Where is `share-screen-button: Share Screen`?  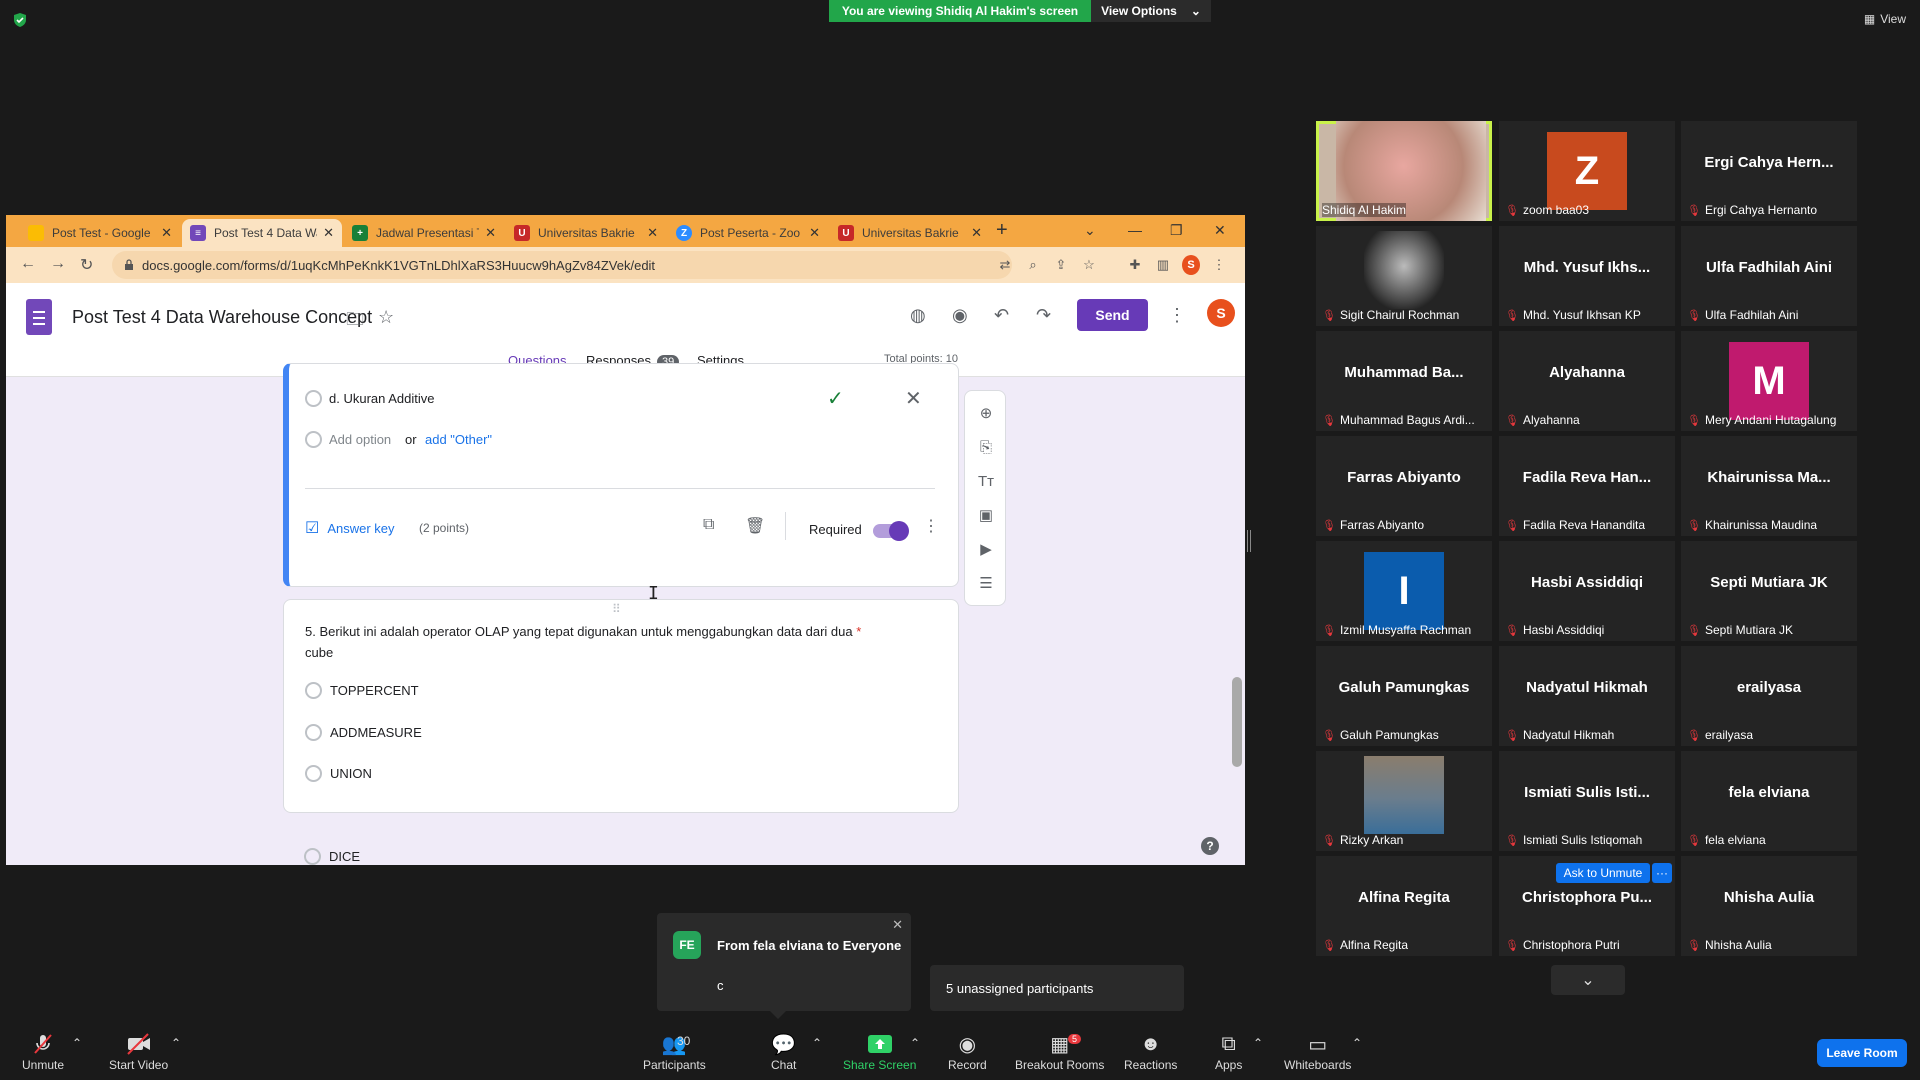
share-screen-button: Share Screen is located at coordinates (879, 1051).